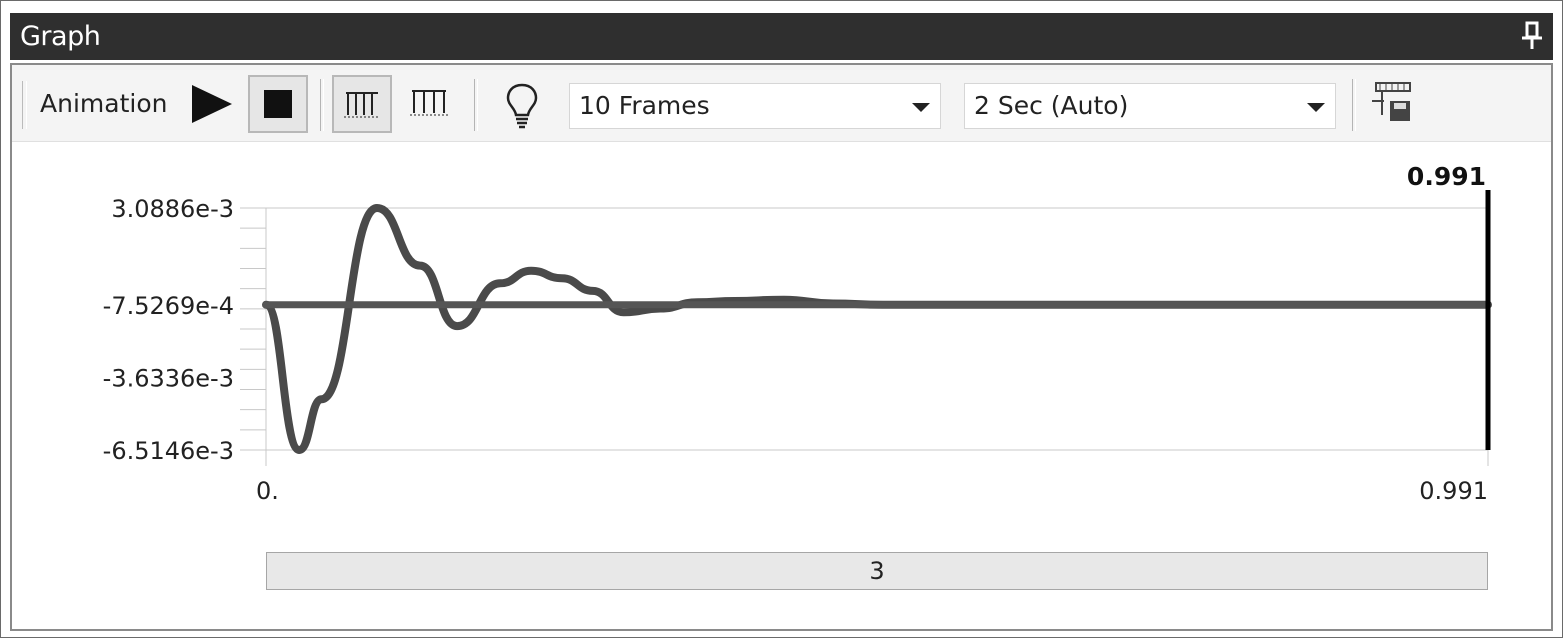 The width and height of the screenshot is (1563, 638). What do you see at coordinates (1453, 491) in the screenshot?
I see `x-tick-label: 0.991` at bounding box center [1453, 491].